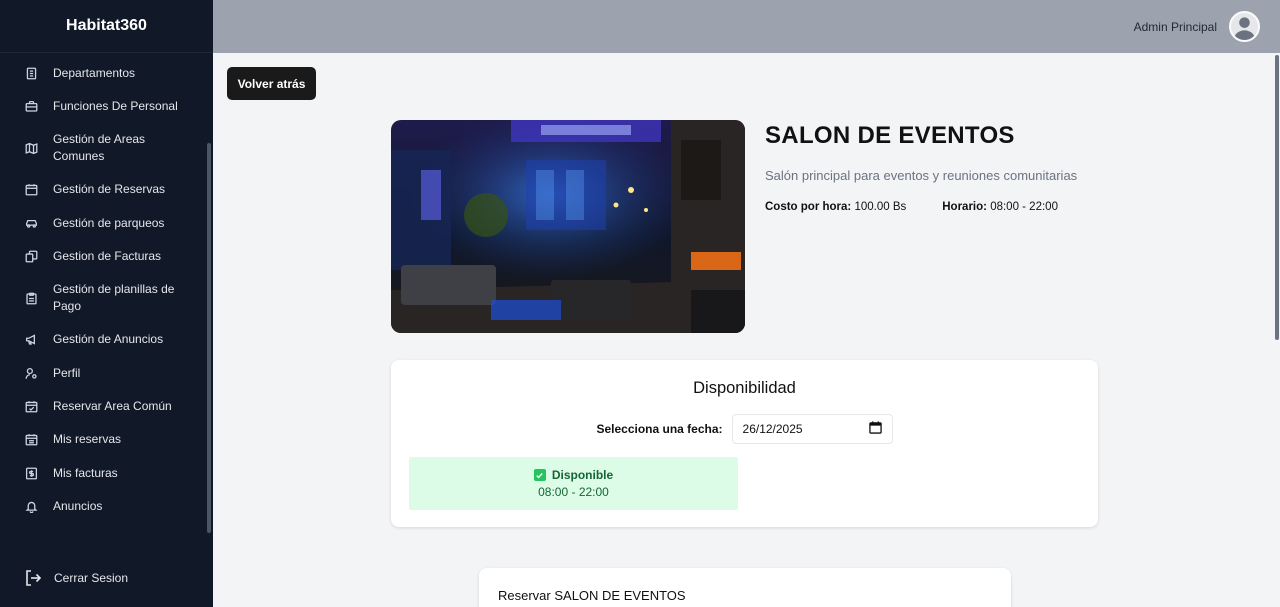  I want to click on sidebar-item-departamentos: Departamentos, so click(102, 73).